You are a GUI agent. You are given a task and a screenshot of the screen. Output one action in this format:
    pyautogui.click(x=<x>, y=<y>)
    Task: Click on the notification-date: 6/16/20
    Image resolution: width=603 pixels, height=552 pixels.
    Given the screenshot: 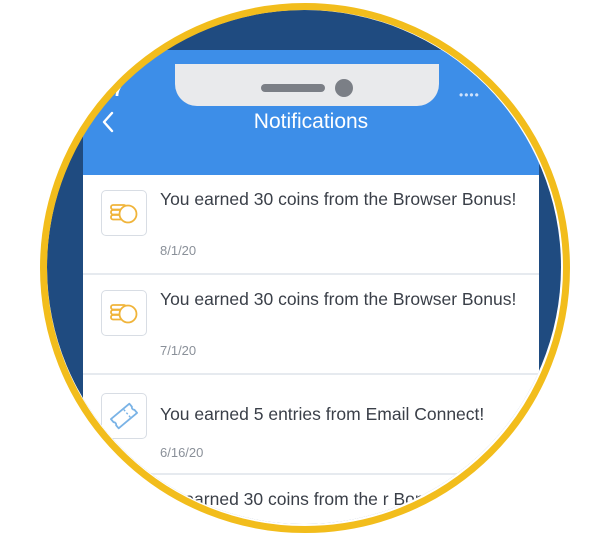 What is the action you would take?
    pyautogui.click(x=182, y=452)
    